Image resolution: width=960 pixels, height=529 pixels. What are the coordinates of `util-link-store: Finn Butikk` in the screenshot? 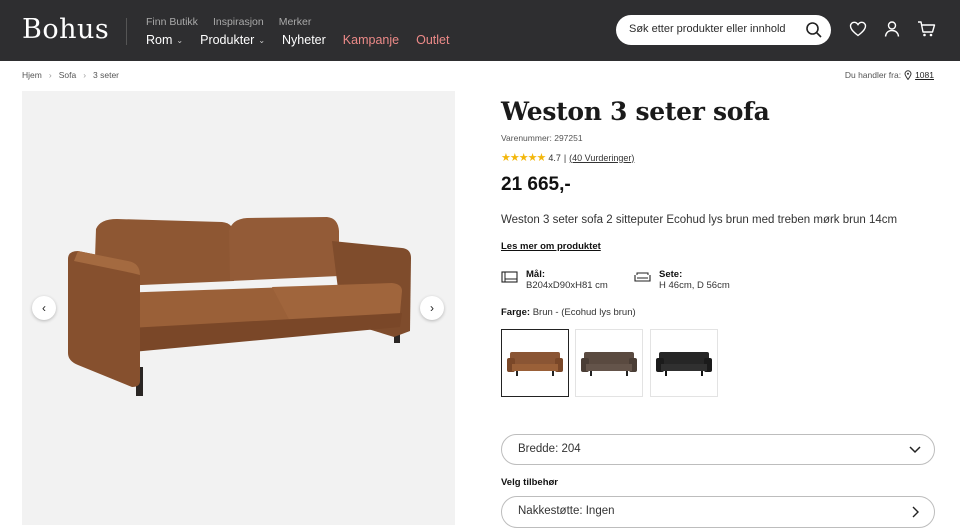 It's located at (172, 22).